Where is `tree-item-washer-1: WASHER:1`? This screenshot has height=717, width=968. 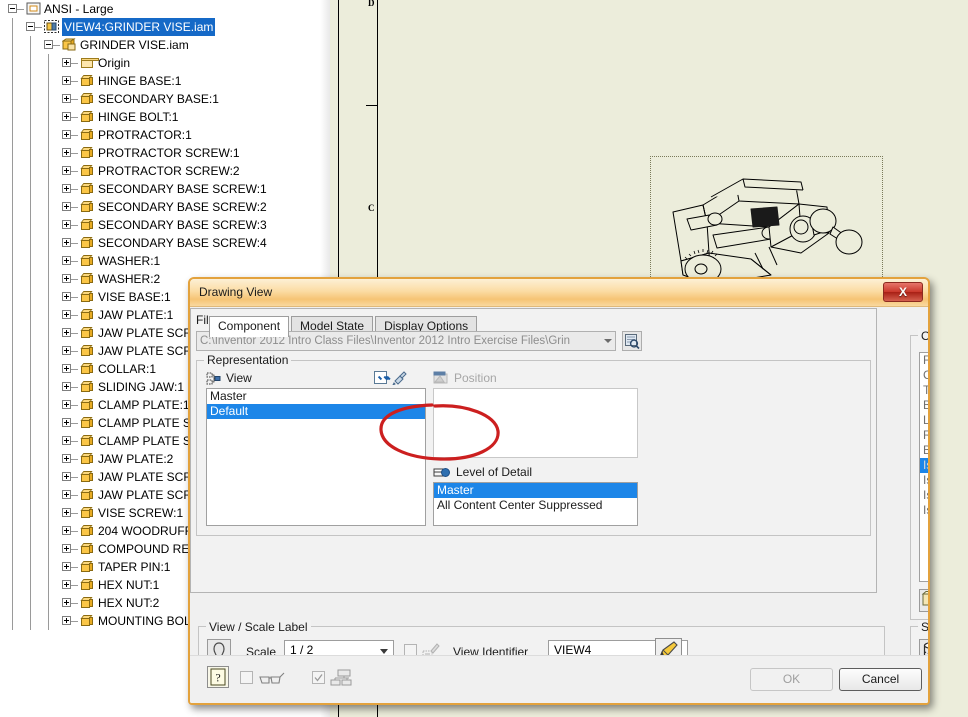
tree-item-washer-1: WASHER:1 is located at coordinates (165, 261).